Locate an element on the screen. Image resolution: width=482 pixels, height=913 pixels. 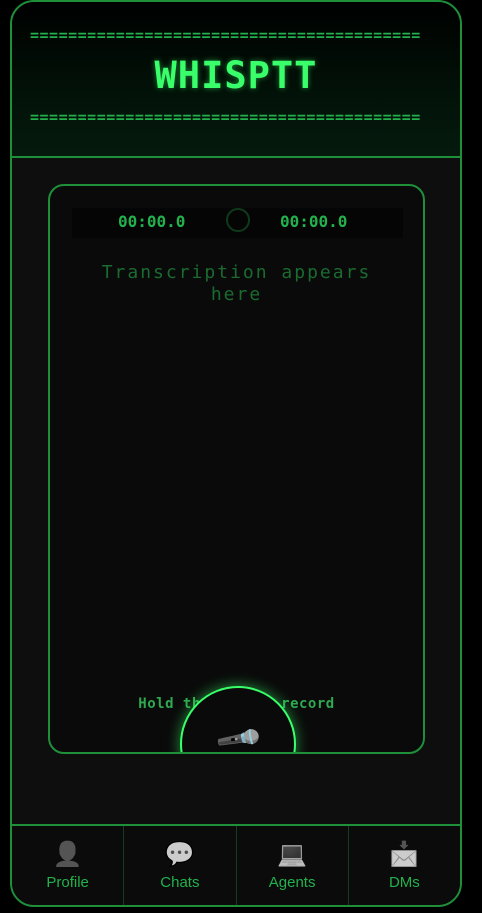
chat-bubble-icon: 💬 is located at coordinates (179, 854).